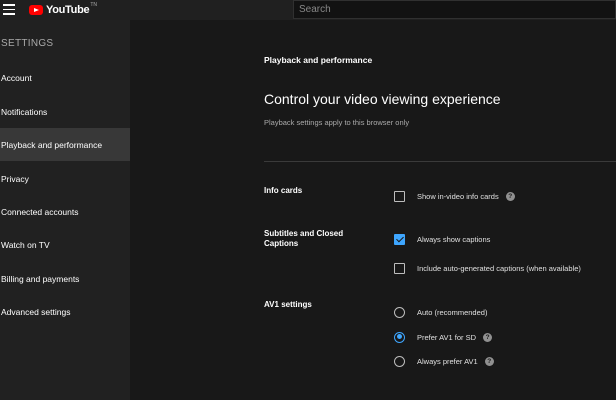 The image size is (616, 400). I want to click on av1-prefer-sd-radio, so click(399, 337).